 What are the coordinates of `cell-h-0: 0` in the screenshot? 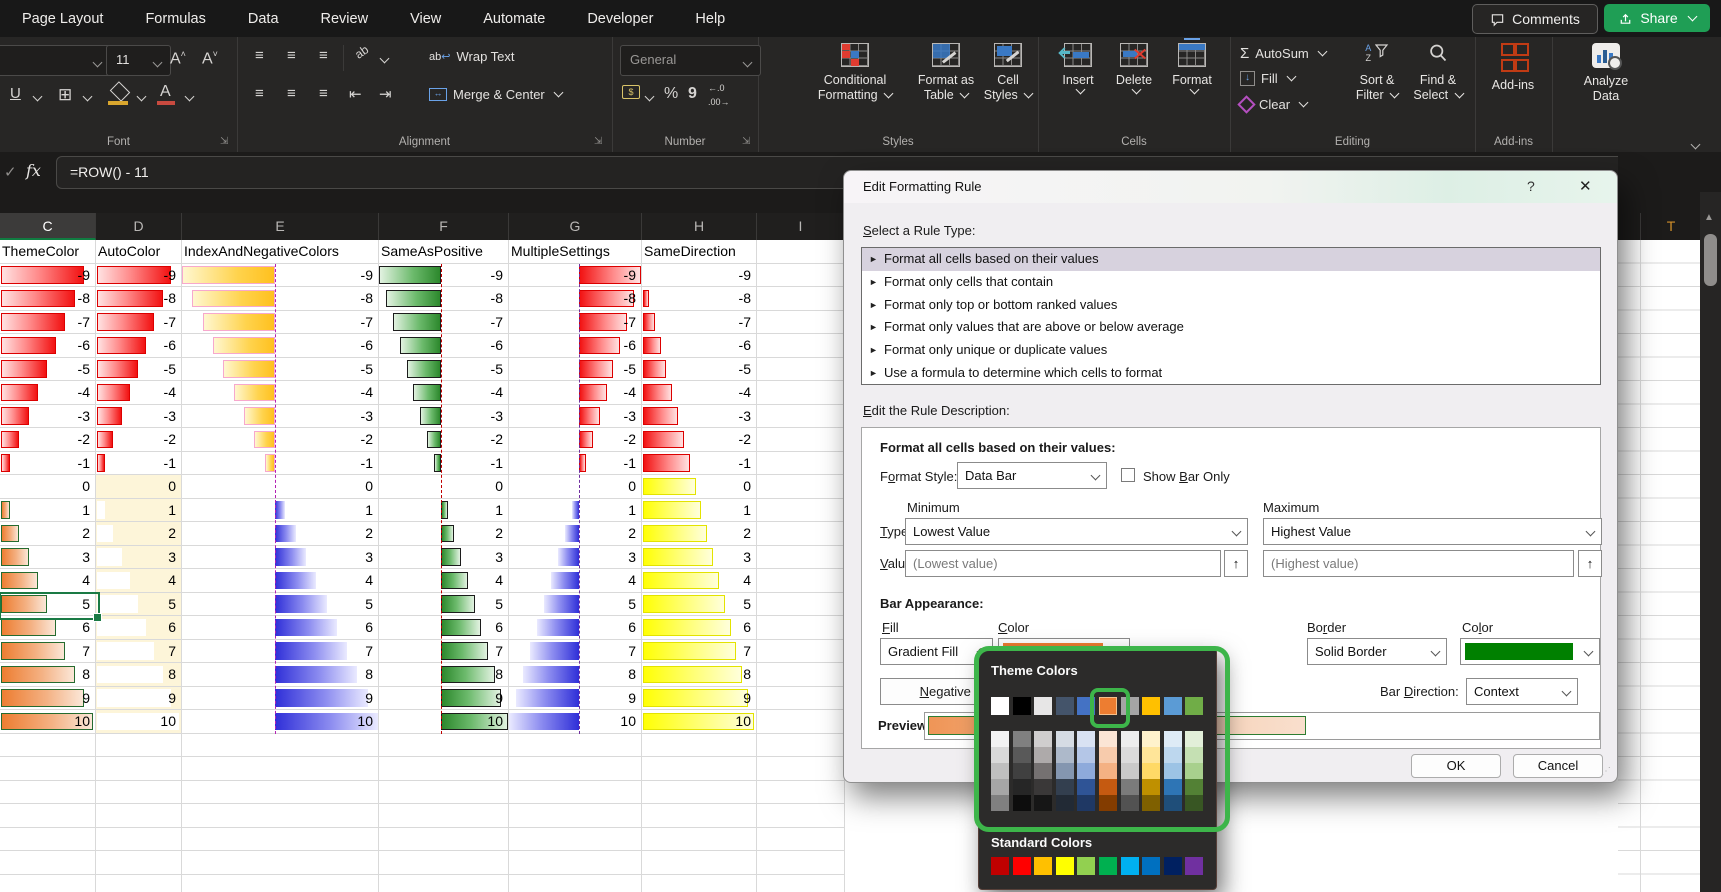 It's located at (699, 487).